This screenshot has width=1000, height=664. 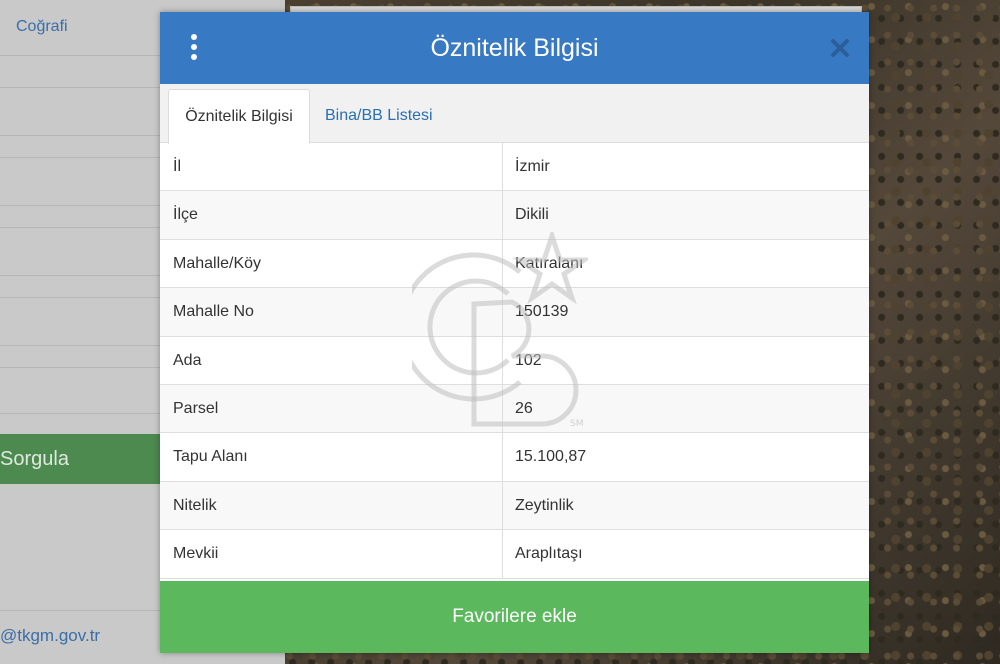 I want to click on row-key: Mevkii, so click(x=196, y=554).